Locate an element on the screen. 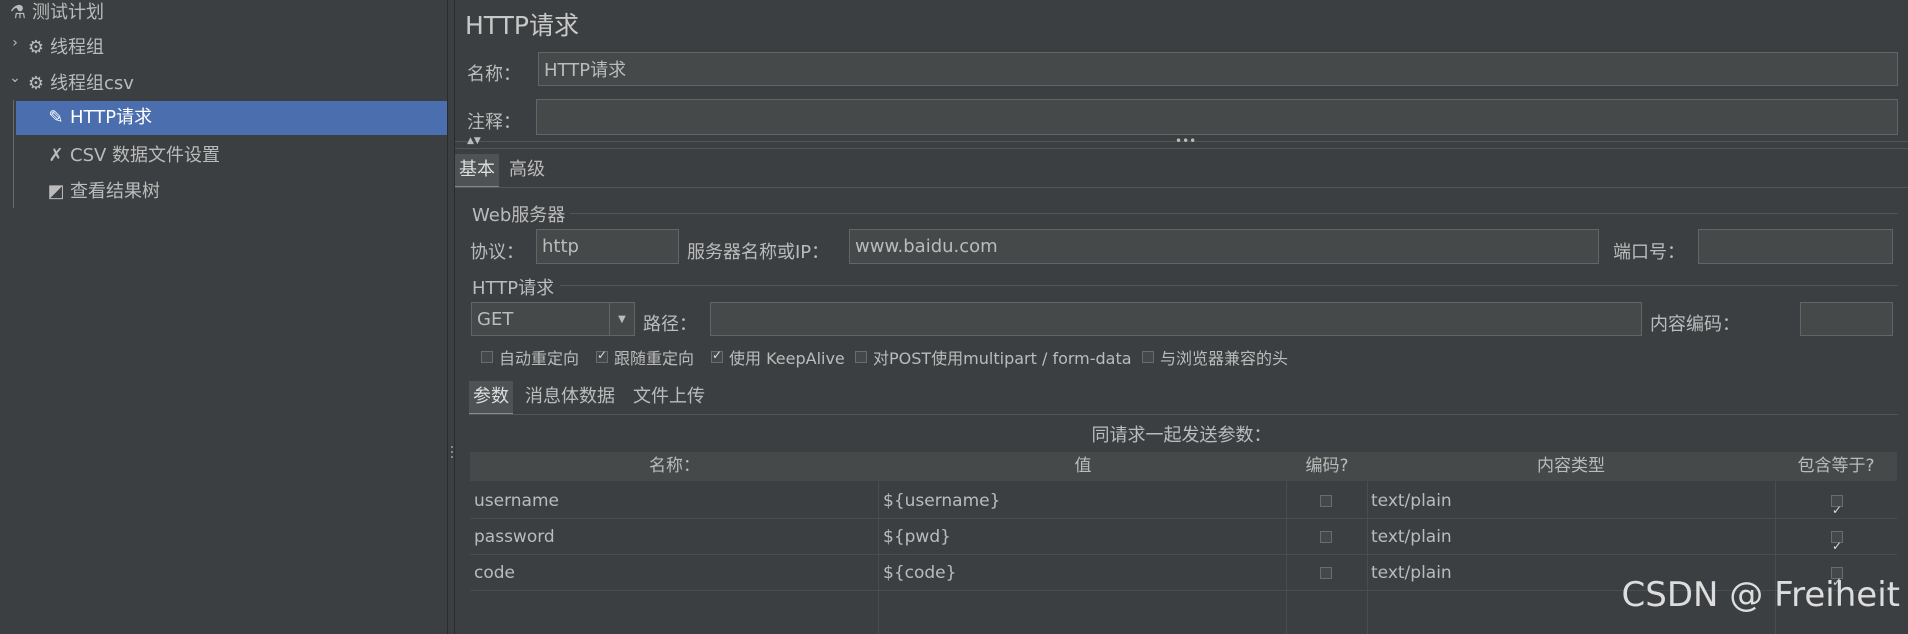 The height and width of the screenshot is (634, 1908). collapse-strip: ▲▼ ••• is located at coordinates (1181, 141).